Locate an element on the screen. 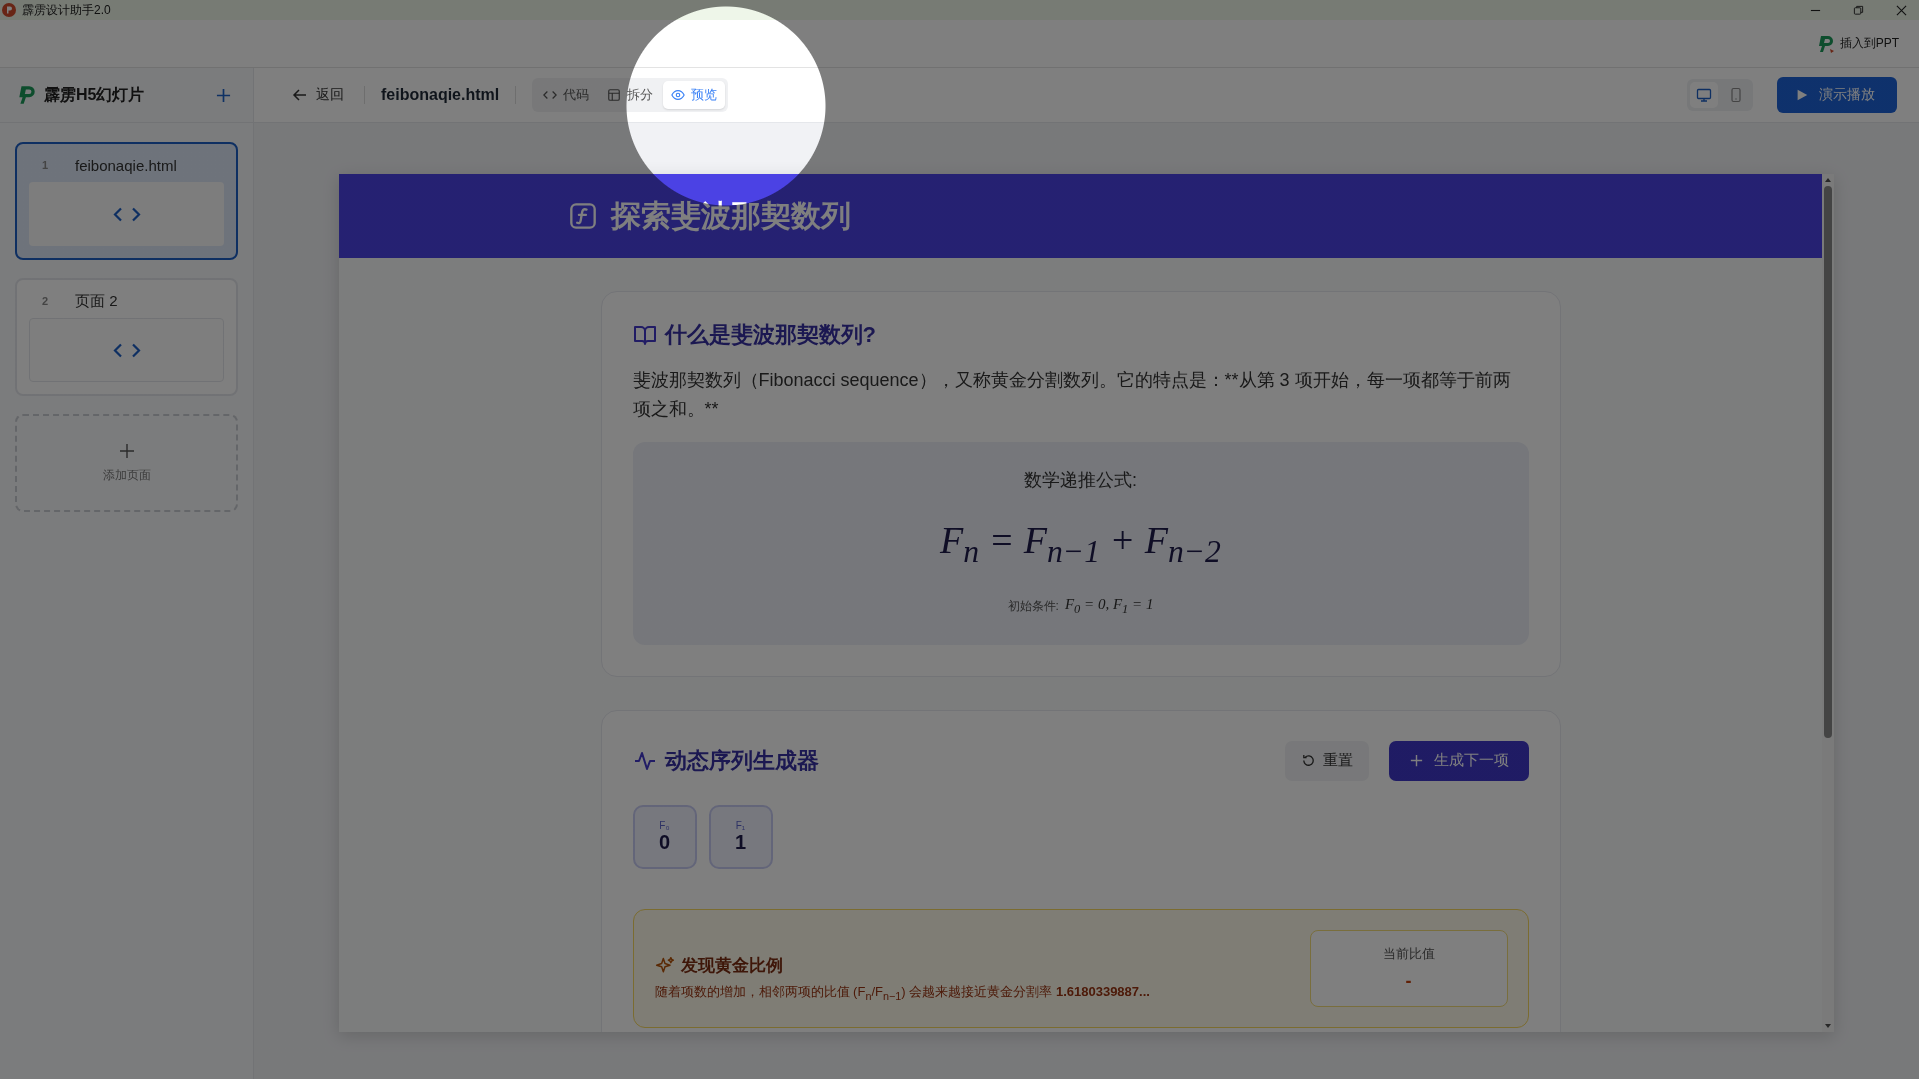 The width and height of the screenshot is (1919, 1079). refresh-icon is located at coordinates (1308, 761).